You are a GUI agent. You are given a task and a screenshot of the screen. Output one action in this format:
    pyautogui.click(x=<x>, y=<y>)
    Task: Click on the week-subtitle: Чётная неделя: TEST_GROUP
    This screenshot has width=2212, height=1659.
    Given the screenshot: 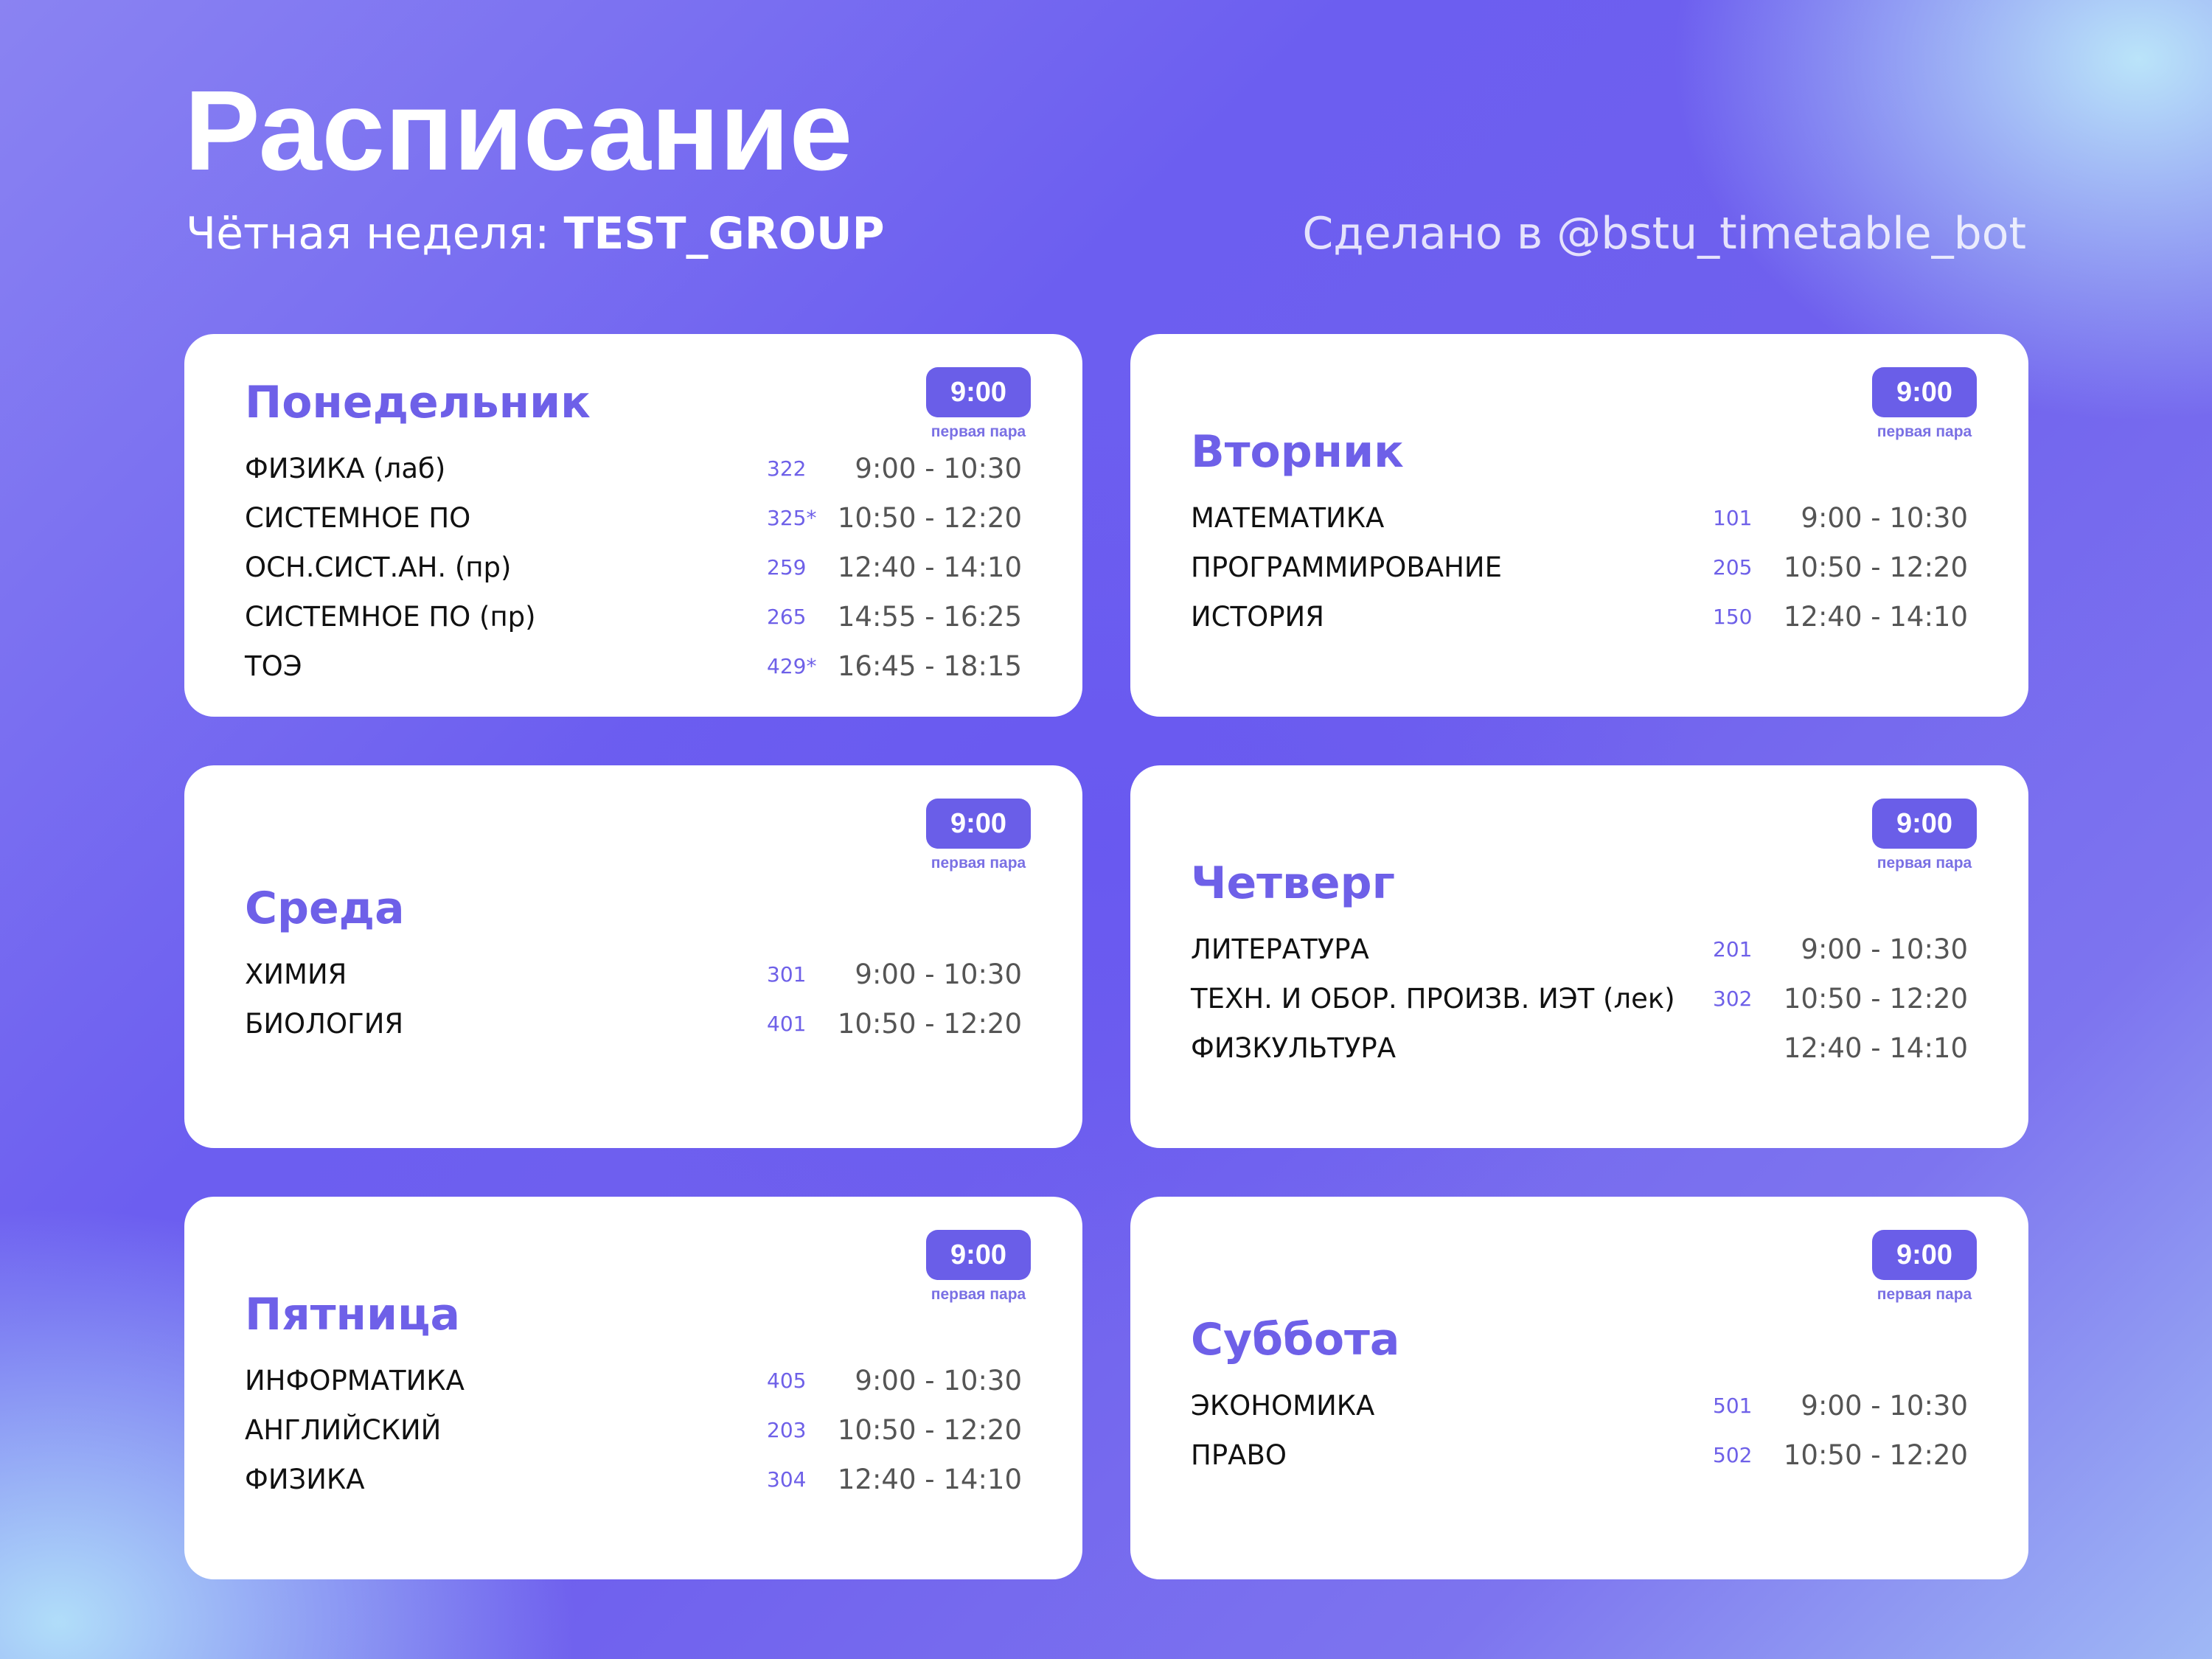 What is the action you would take?
    pyautogui.click(x=535, y=233)
    